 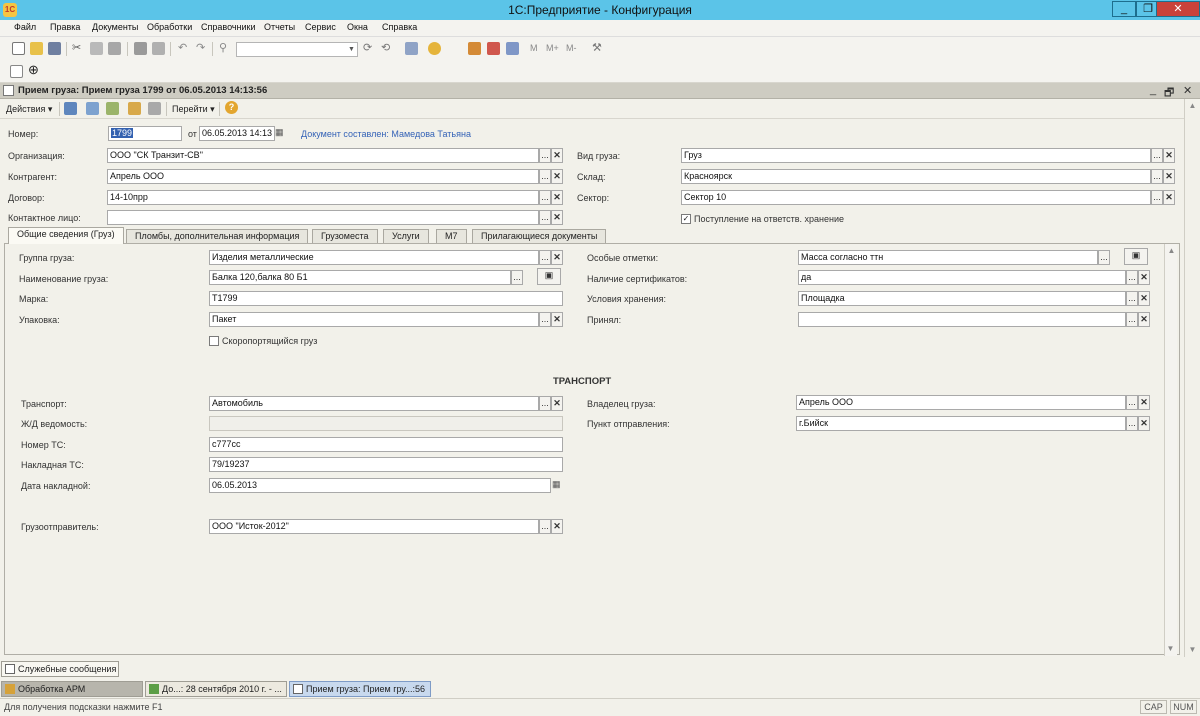 What do you see at coordinates (557, 217) in the screenshot?
I see `contact-clear-button: ✕` at bounding box center [557, 217].